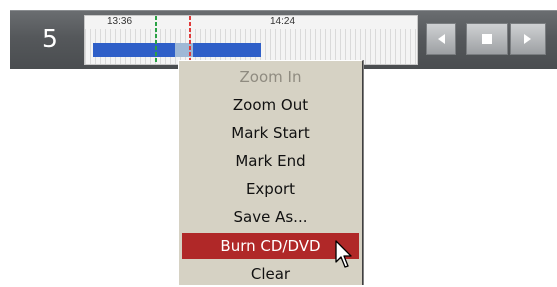 This screenshot has width=557, height=287. I want to click on triangle-left-icon, so click(441, 39).